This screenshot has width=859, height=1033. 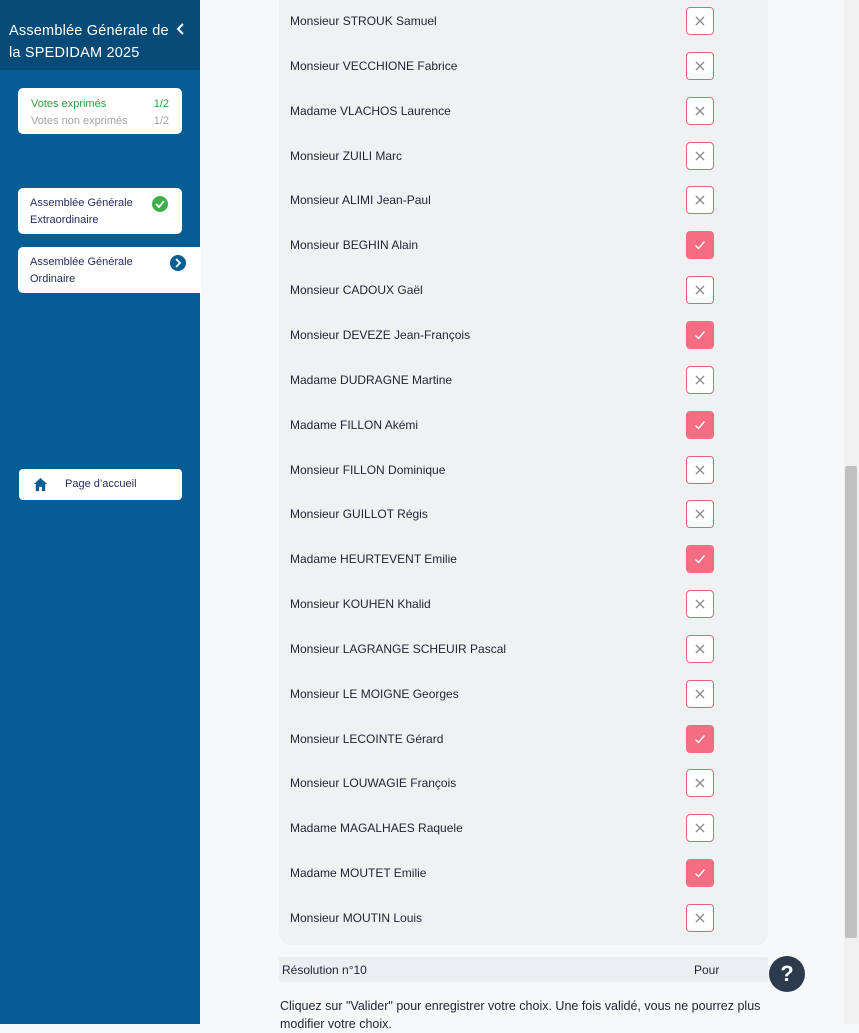 I want to click on member-row: Monsieur STROUK Samuel, so click(x=523, y=22).